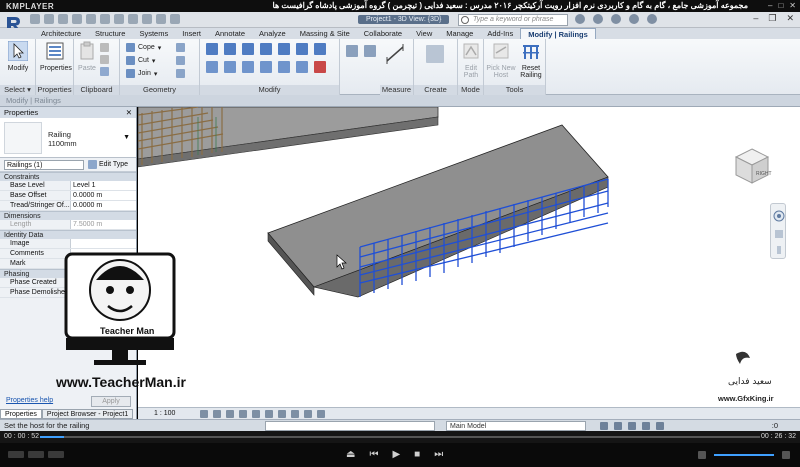 The image size is (800, 467). What do you see at coordinates (352, 51) in the screenshot?
I see `override-graphics-icon` at bounding box center [352, 51].